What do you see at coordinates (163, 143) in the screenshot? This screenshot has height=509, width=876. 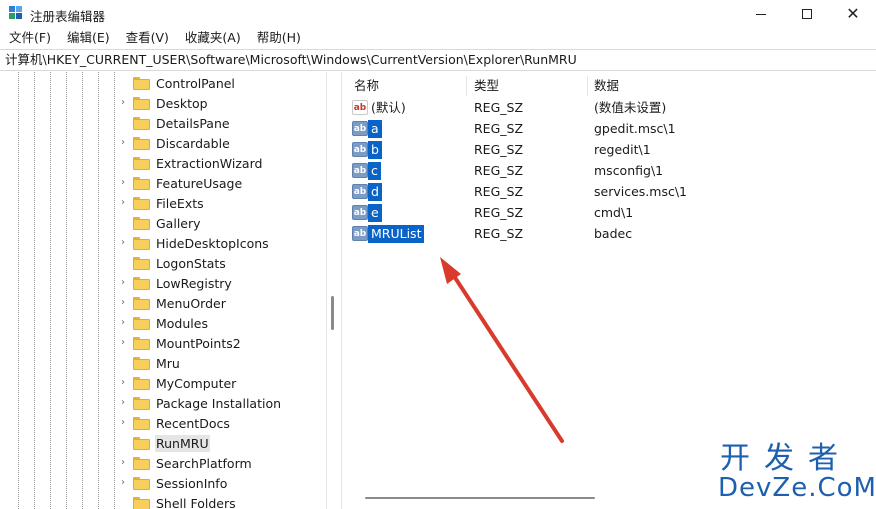 I see `tree-item: › Discardable` at bounding box center [163, 143].